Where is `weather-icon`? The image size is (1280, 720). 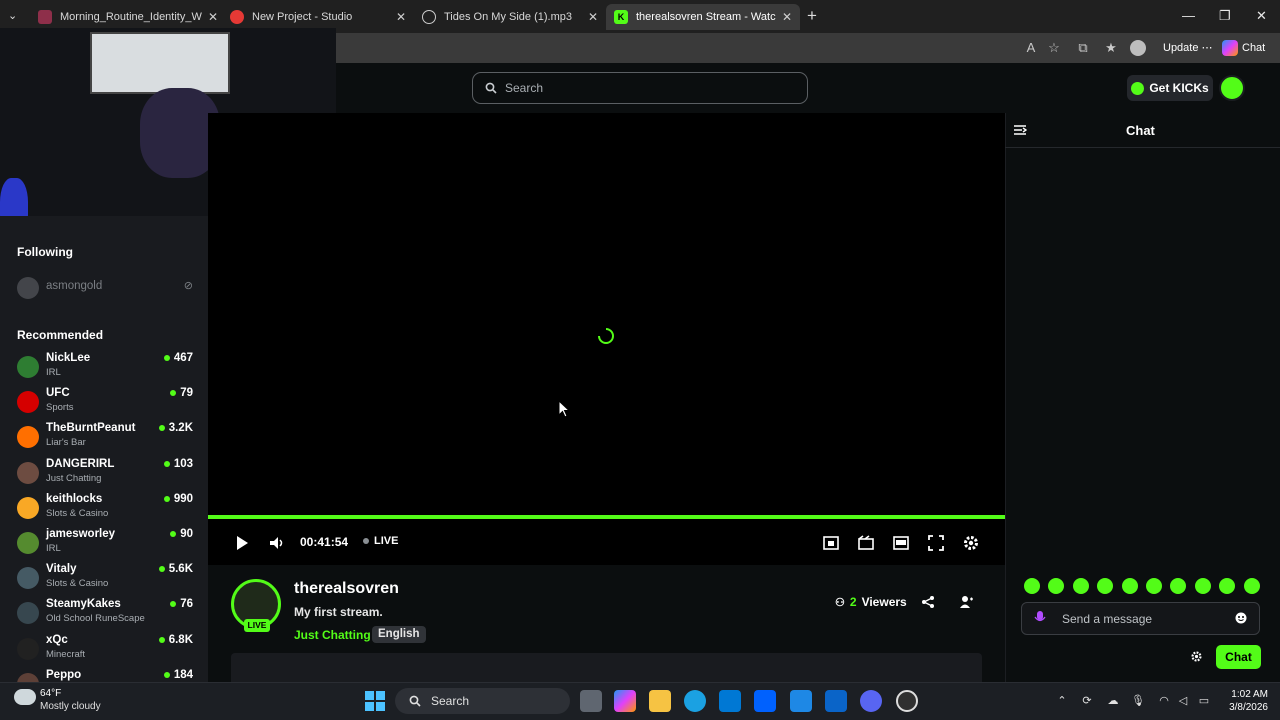
weather-icon is located at coordinates (25, 697).